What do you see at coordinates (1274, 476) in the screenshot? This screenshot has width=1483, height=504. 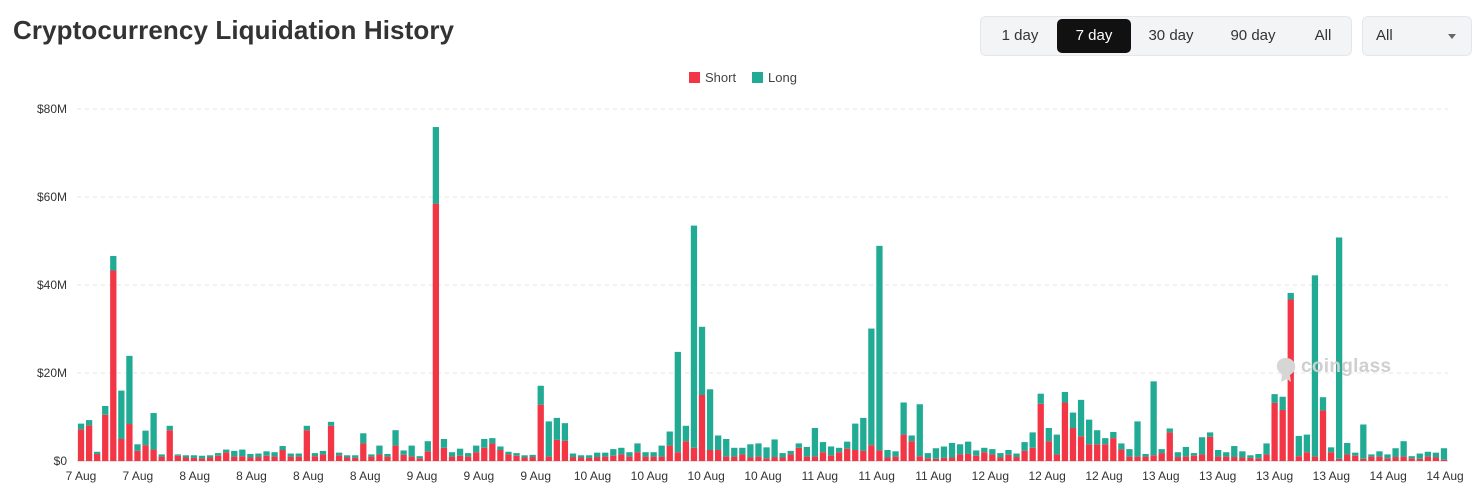 I see `x-tick-label: 13 Aug` at bounding box center [1274, 476].